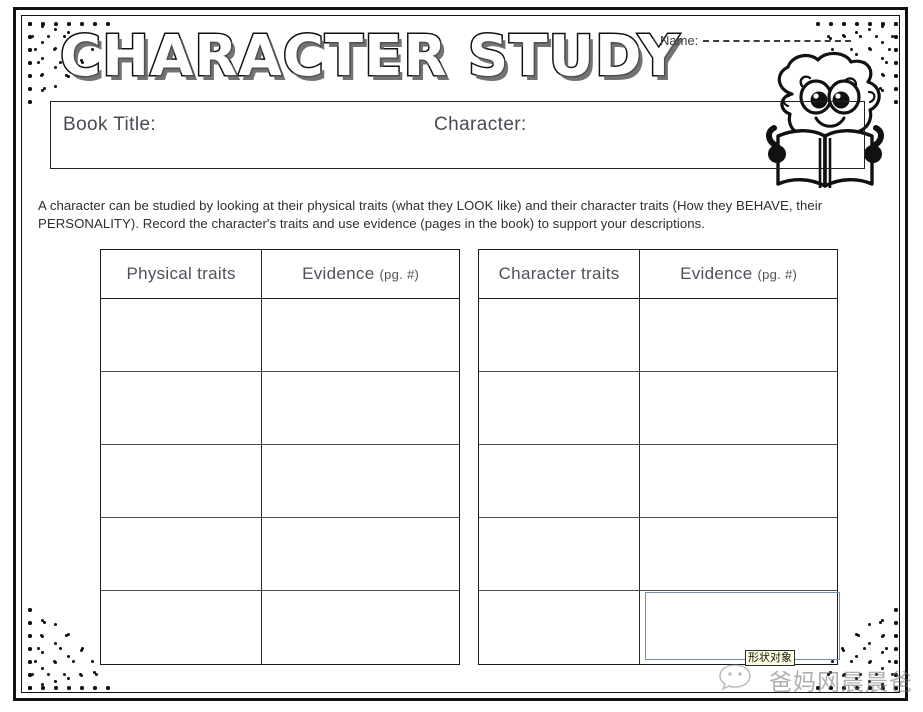  I want to click on table-header-row: Character traits Evidence (pg. #), so click(658, 274).